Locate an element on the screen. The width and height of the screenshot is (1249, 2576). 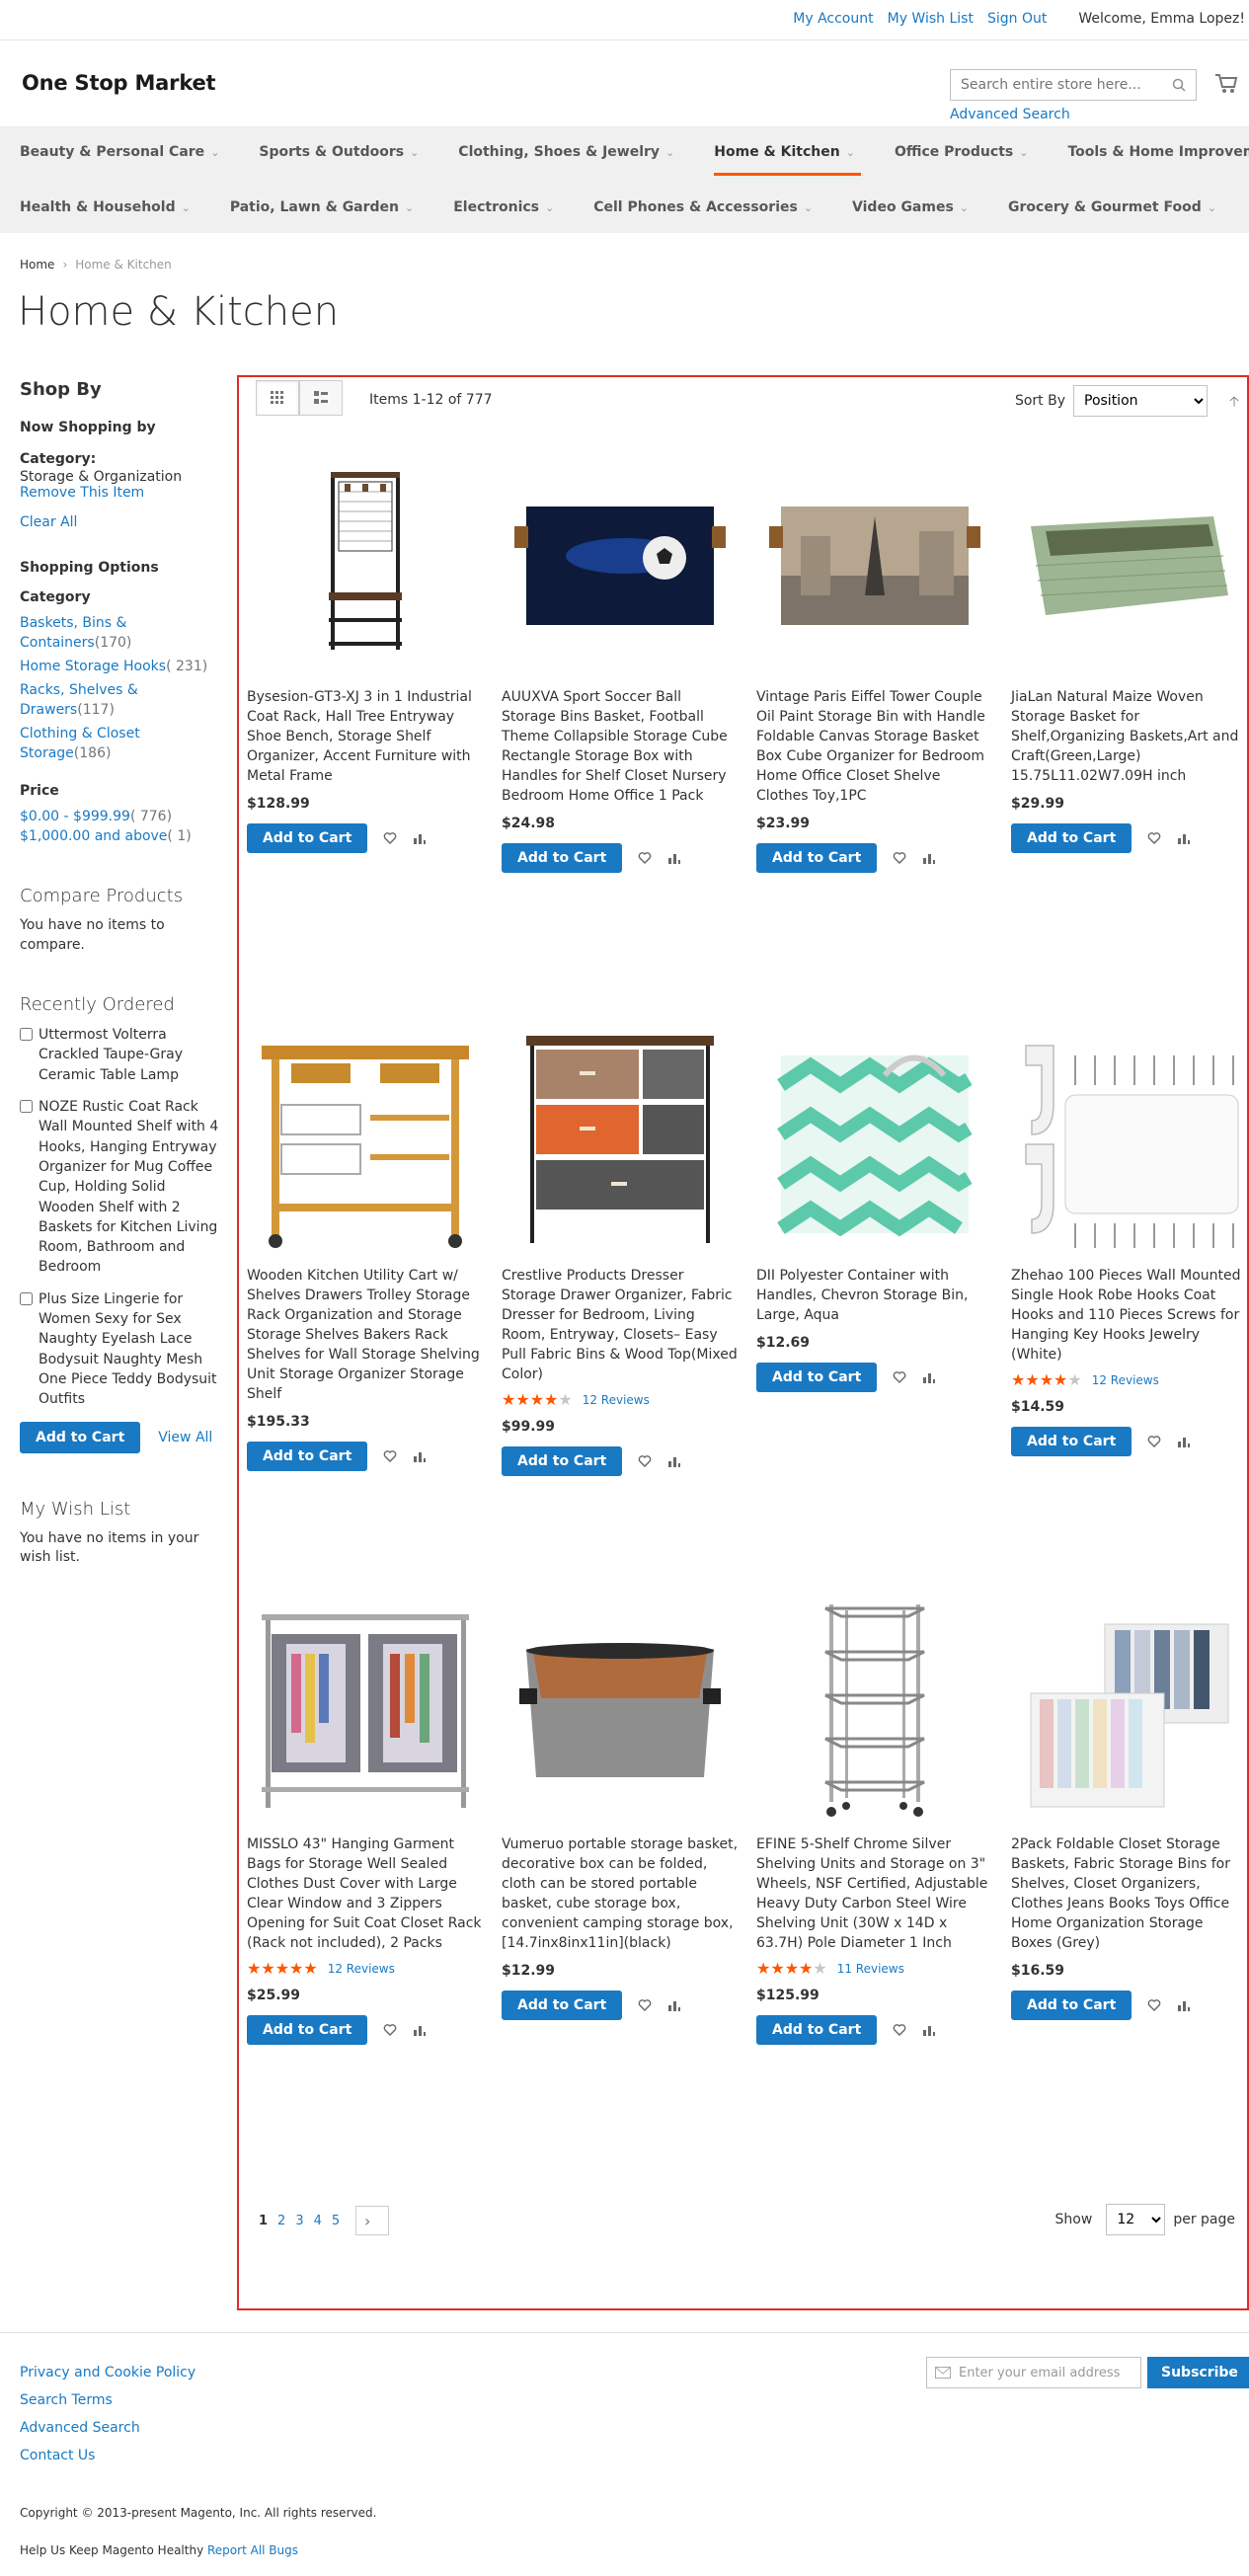
list-view-button is located at coordinates (321, 398).